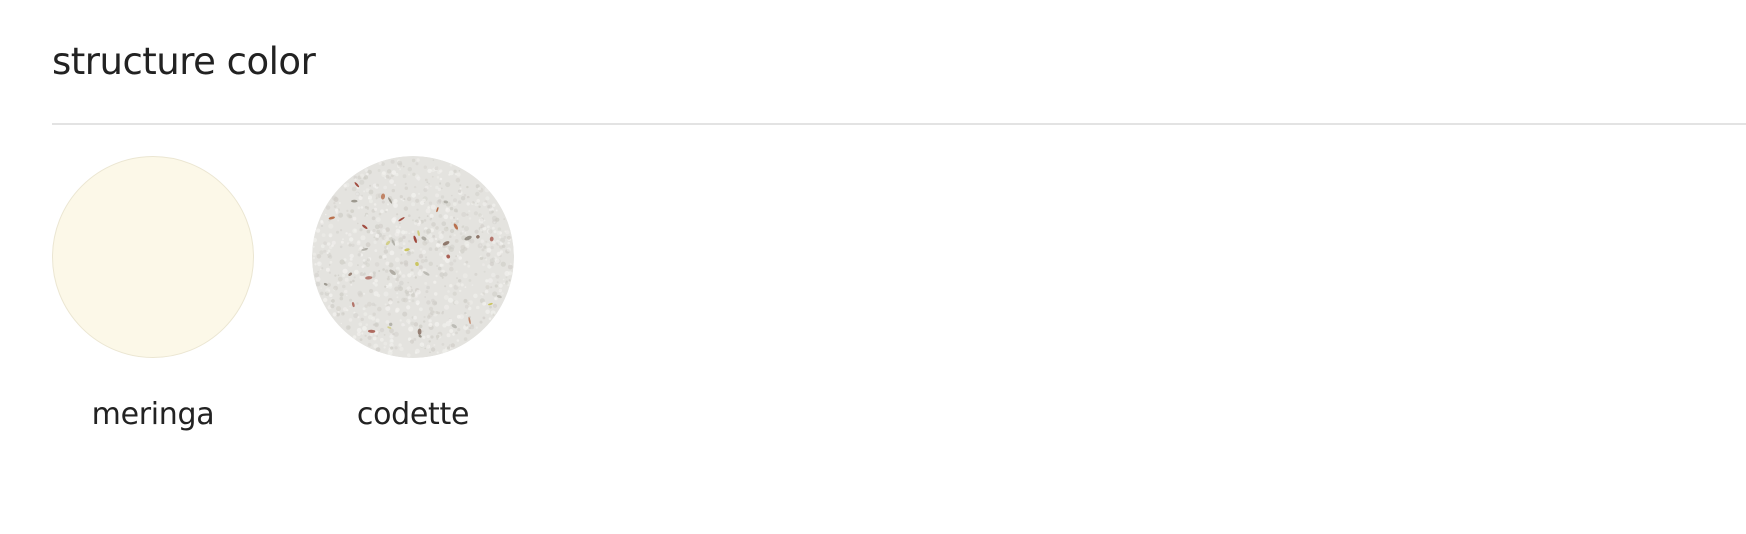 The width and height of the screenshot is (1746, 534). I want to click on swatch-label-meringa: meringa, so click(153, 414).